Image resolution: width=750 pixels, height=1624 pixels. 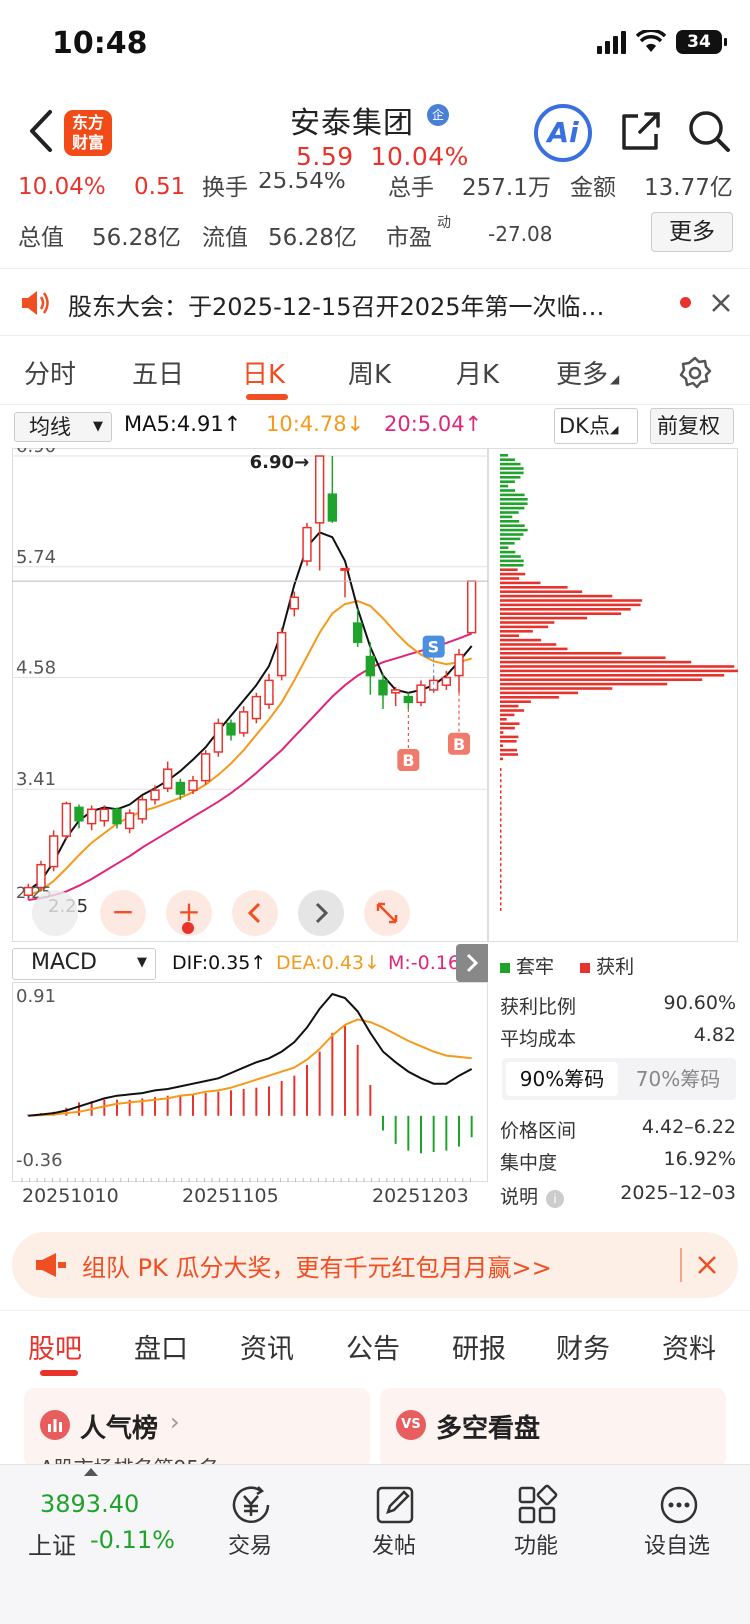 I want to click on settings-gear-icon, so click(x=695, y=373).